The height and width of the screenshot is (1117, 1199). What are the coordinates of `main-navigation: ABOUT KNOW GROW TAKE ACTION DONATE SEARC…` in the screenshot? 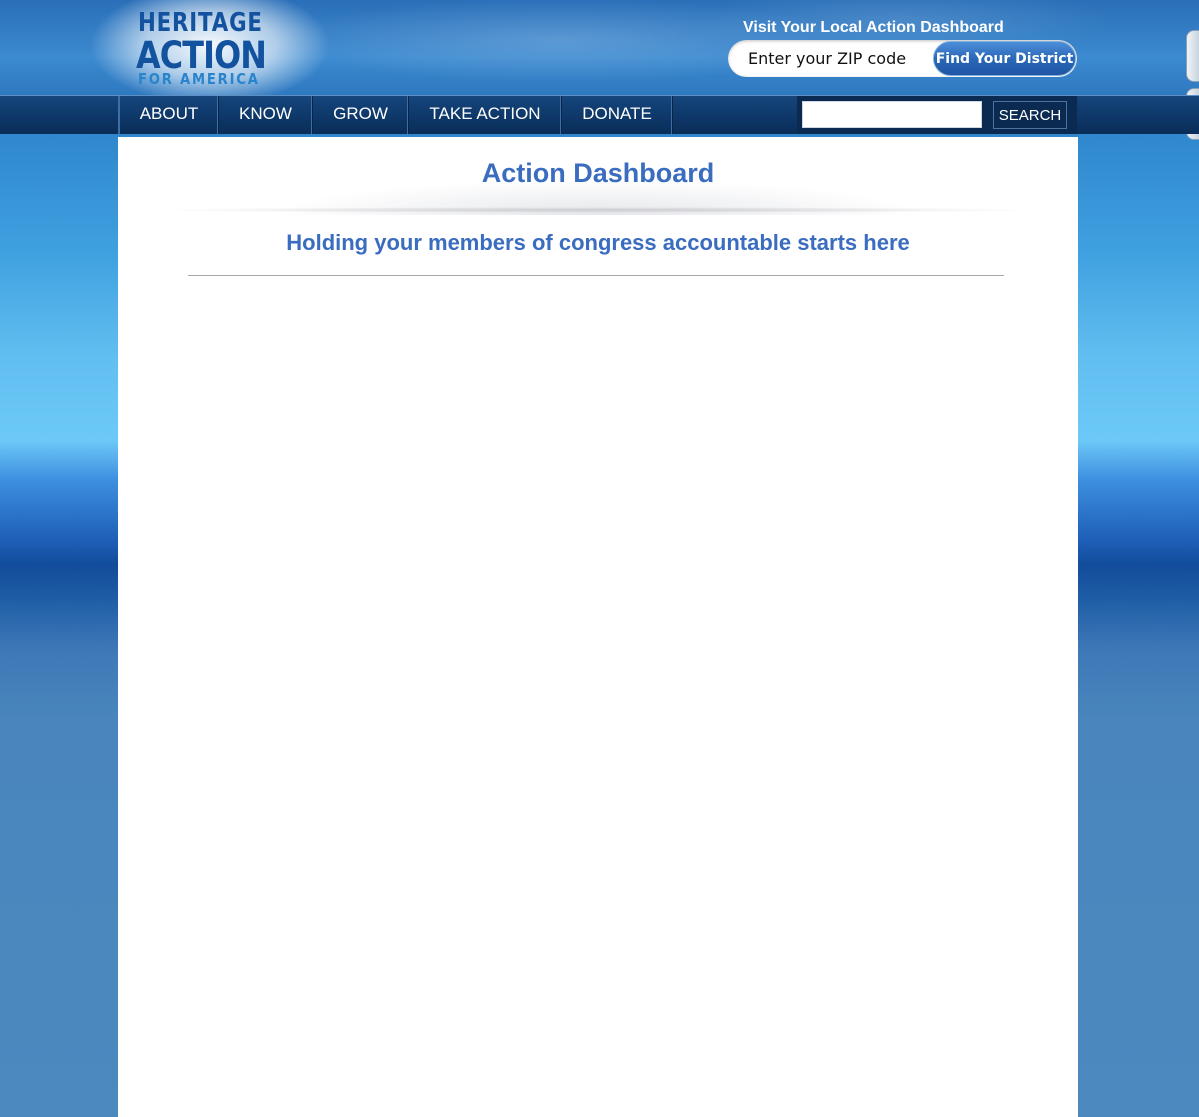 It's located at (599, 114).